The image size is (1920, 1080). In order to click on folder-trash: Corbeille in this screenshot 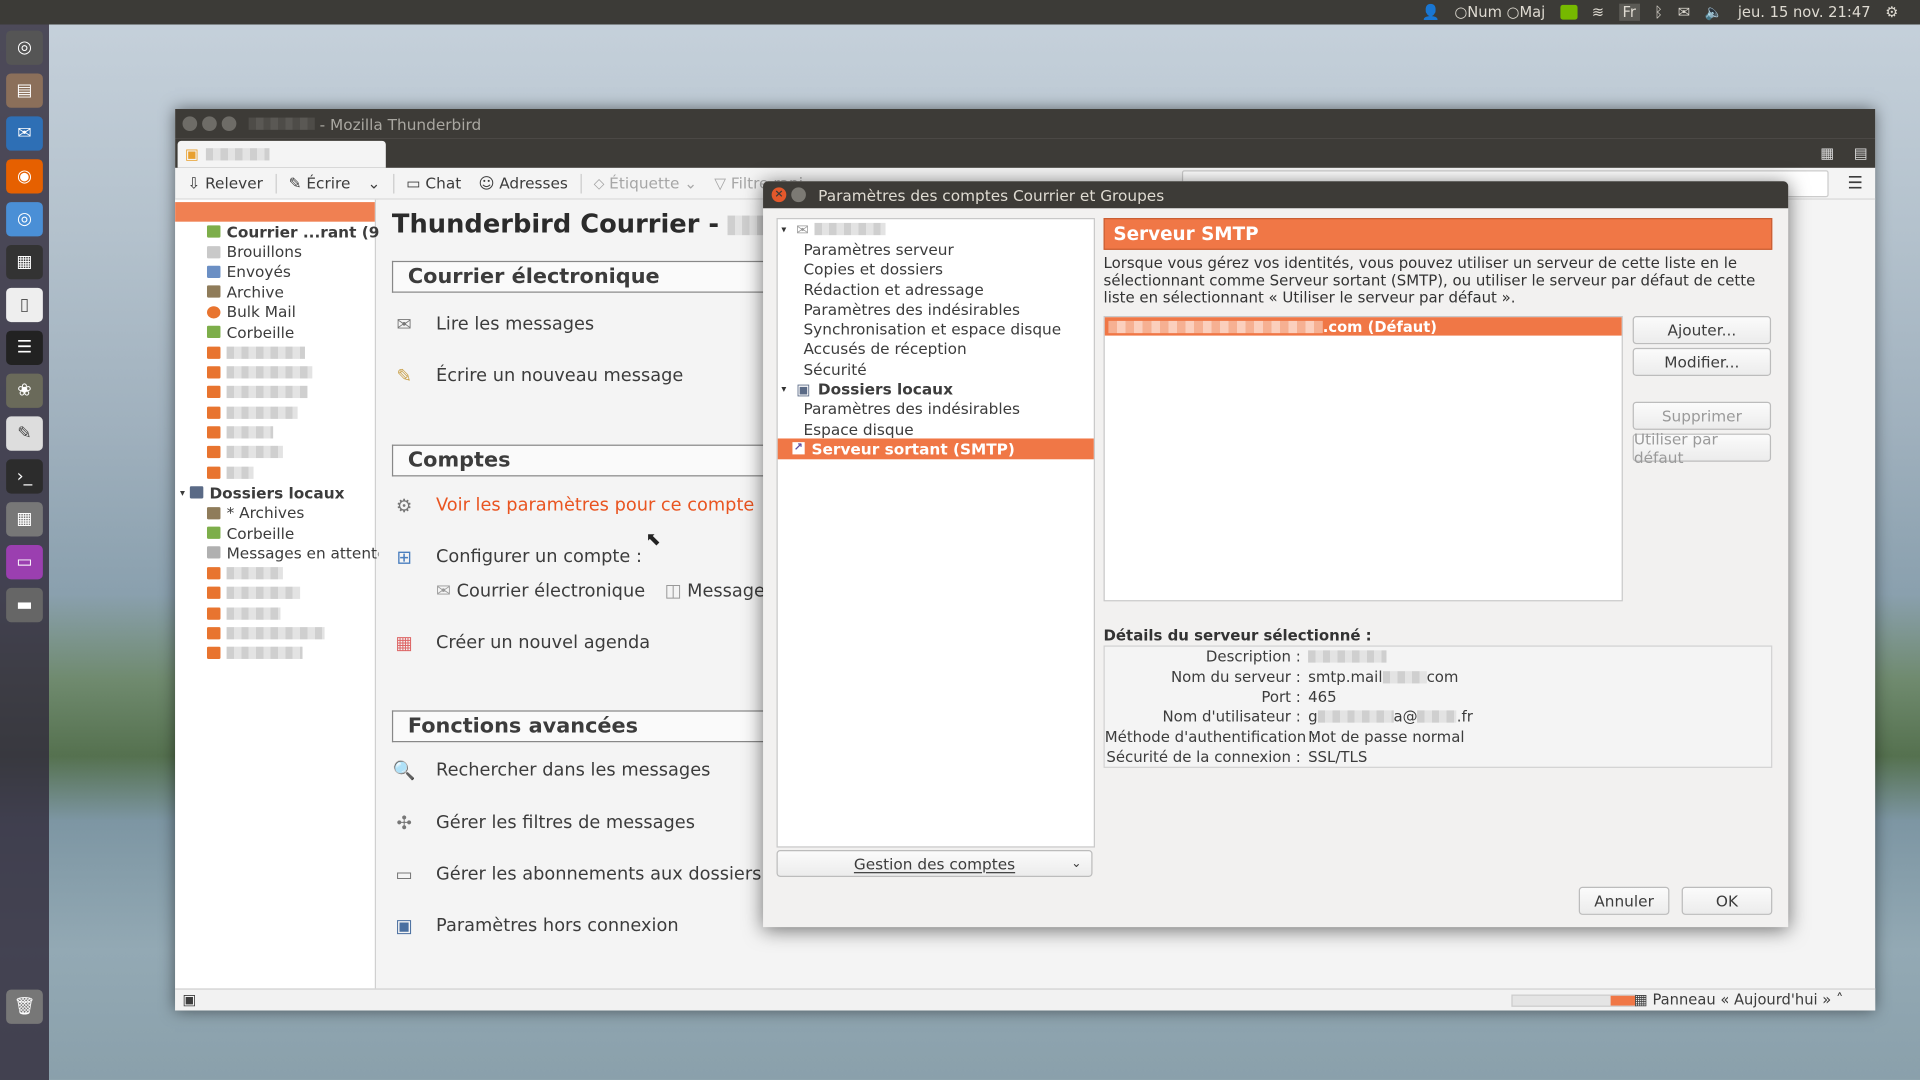, I will do `click(275, 332)`.